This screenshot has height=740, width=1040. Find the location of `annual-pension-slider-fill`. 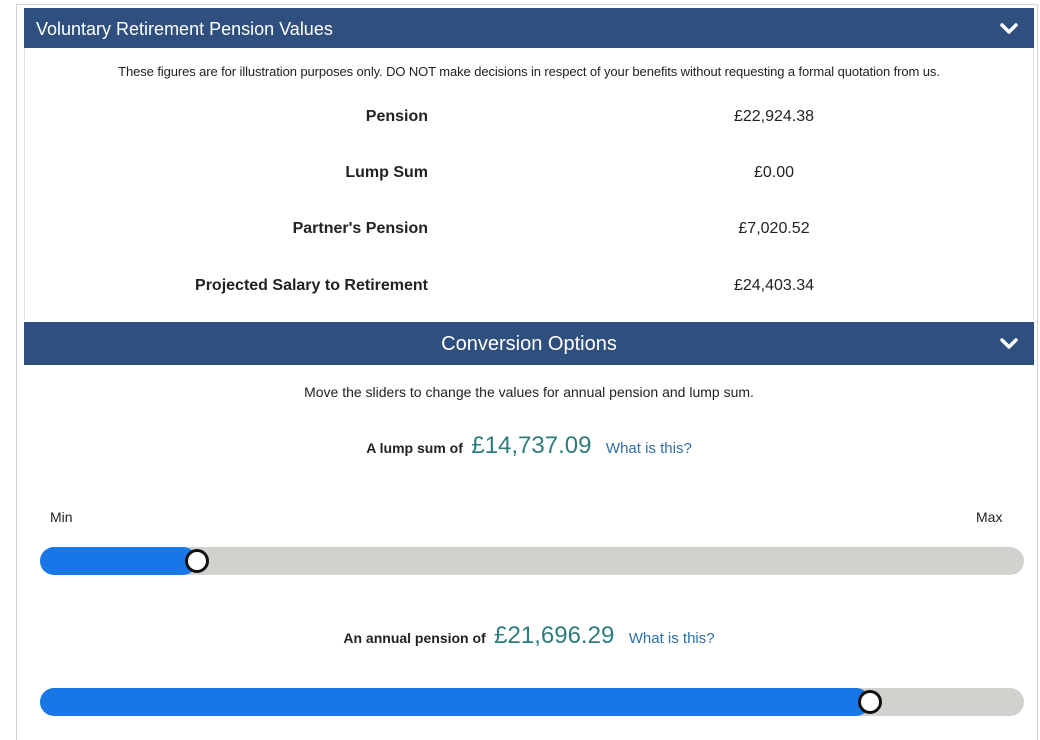

annual-pension-slider-fill is located at coordinates (455, 702).